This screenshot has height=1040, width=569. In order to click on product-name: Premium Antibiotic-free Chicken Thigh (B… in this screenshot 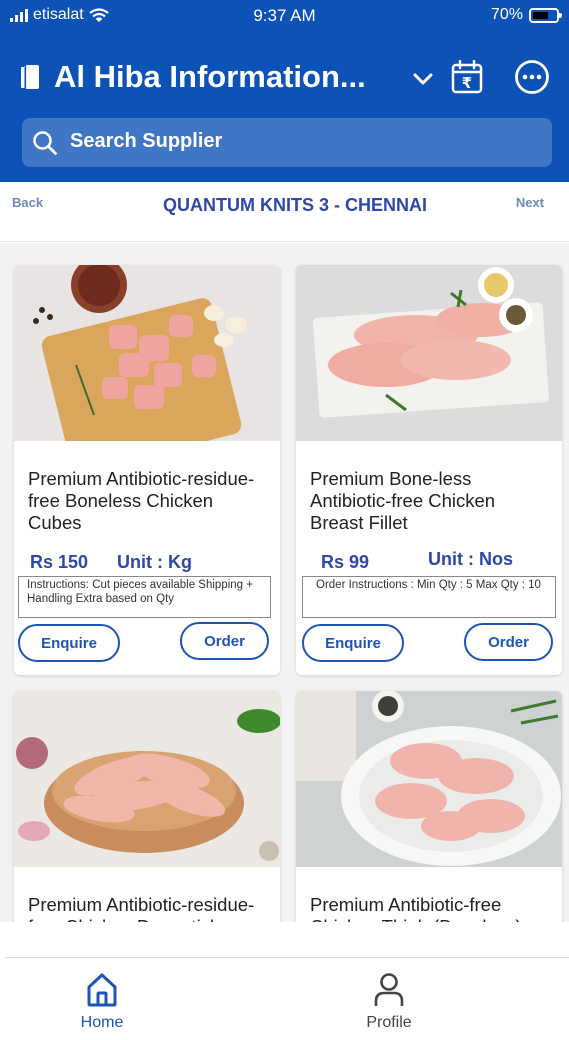, I will do `click(416, 908)`.